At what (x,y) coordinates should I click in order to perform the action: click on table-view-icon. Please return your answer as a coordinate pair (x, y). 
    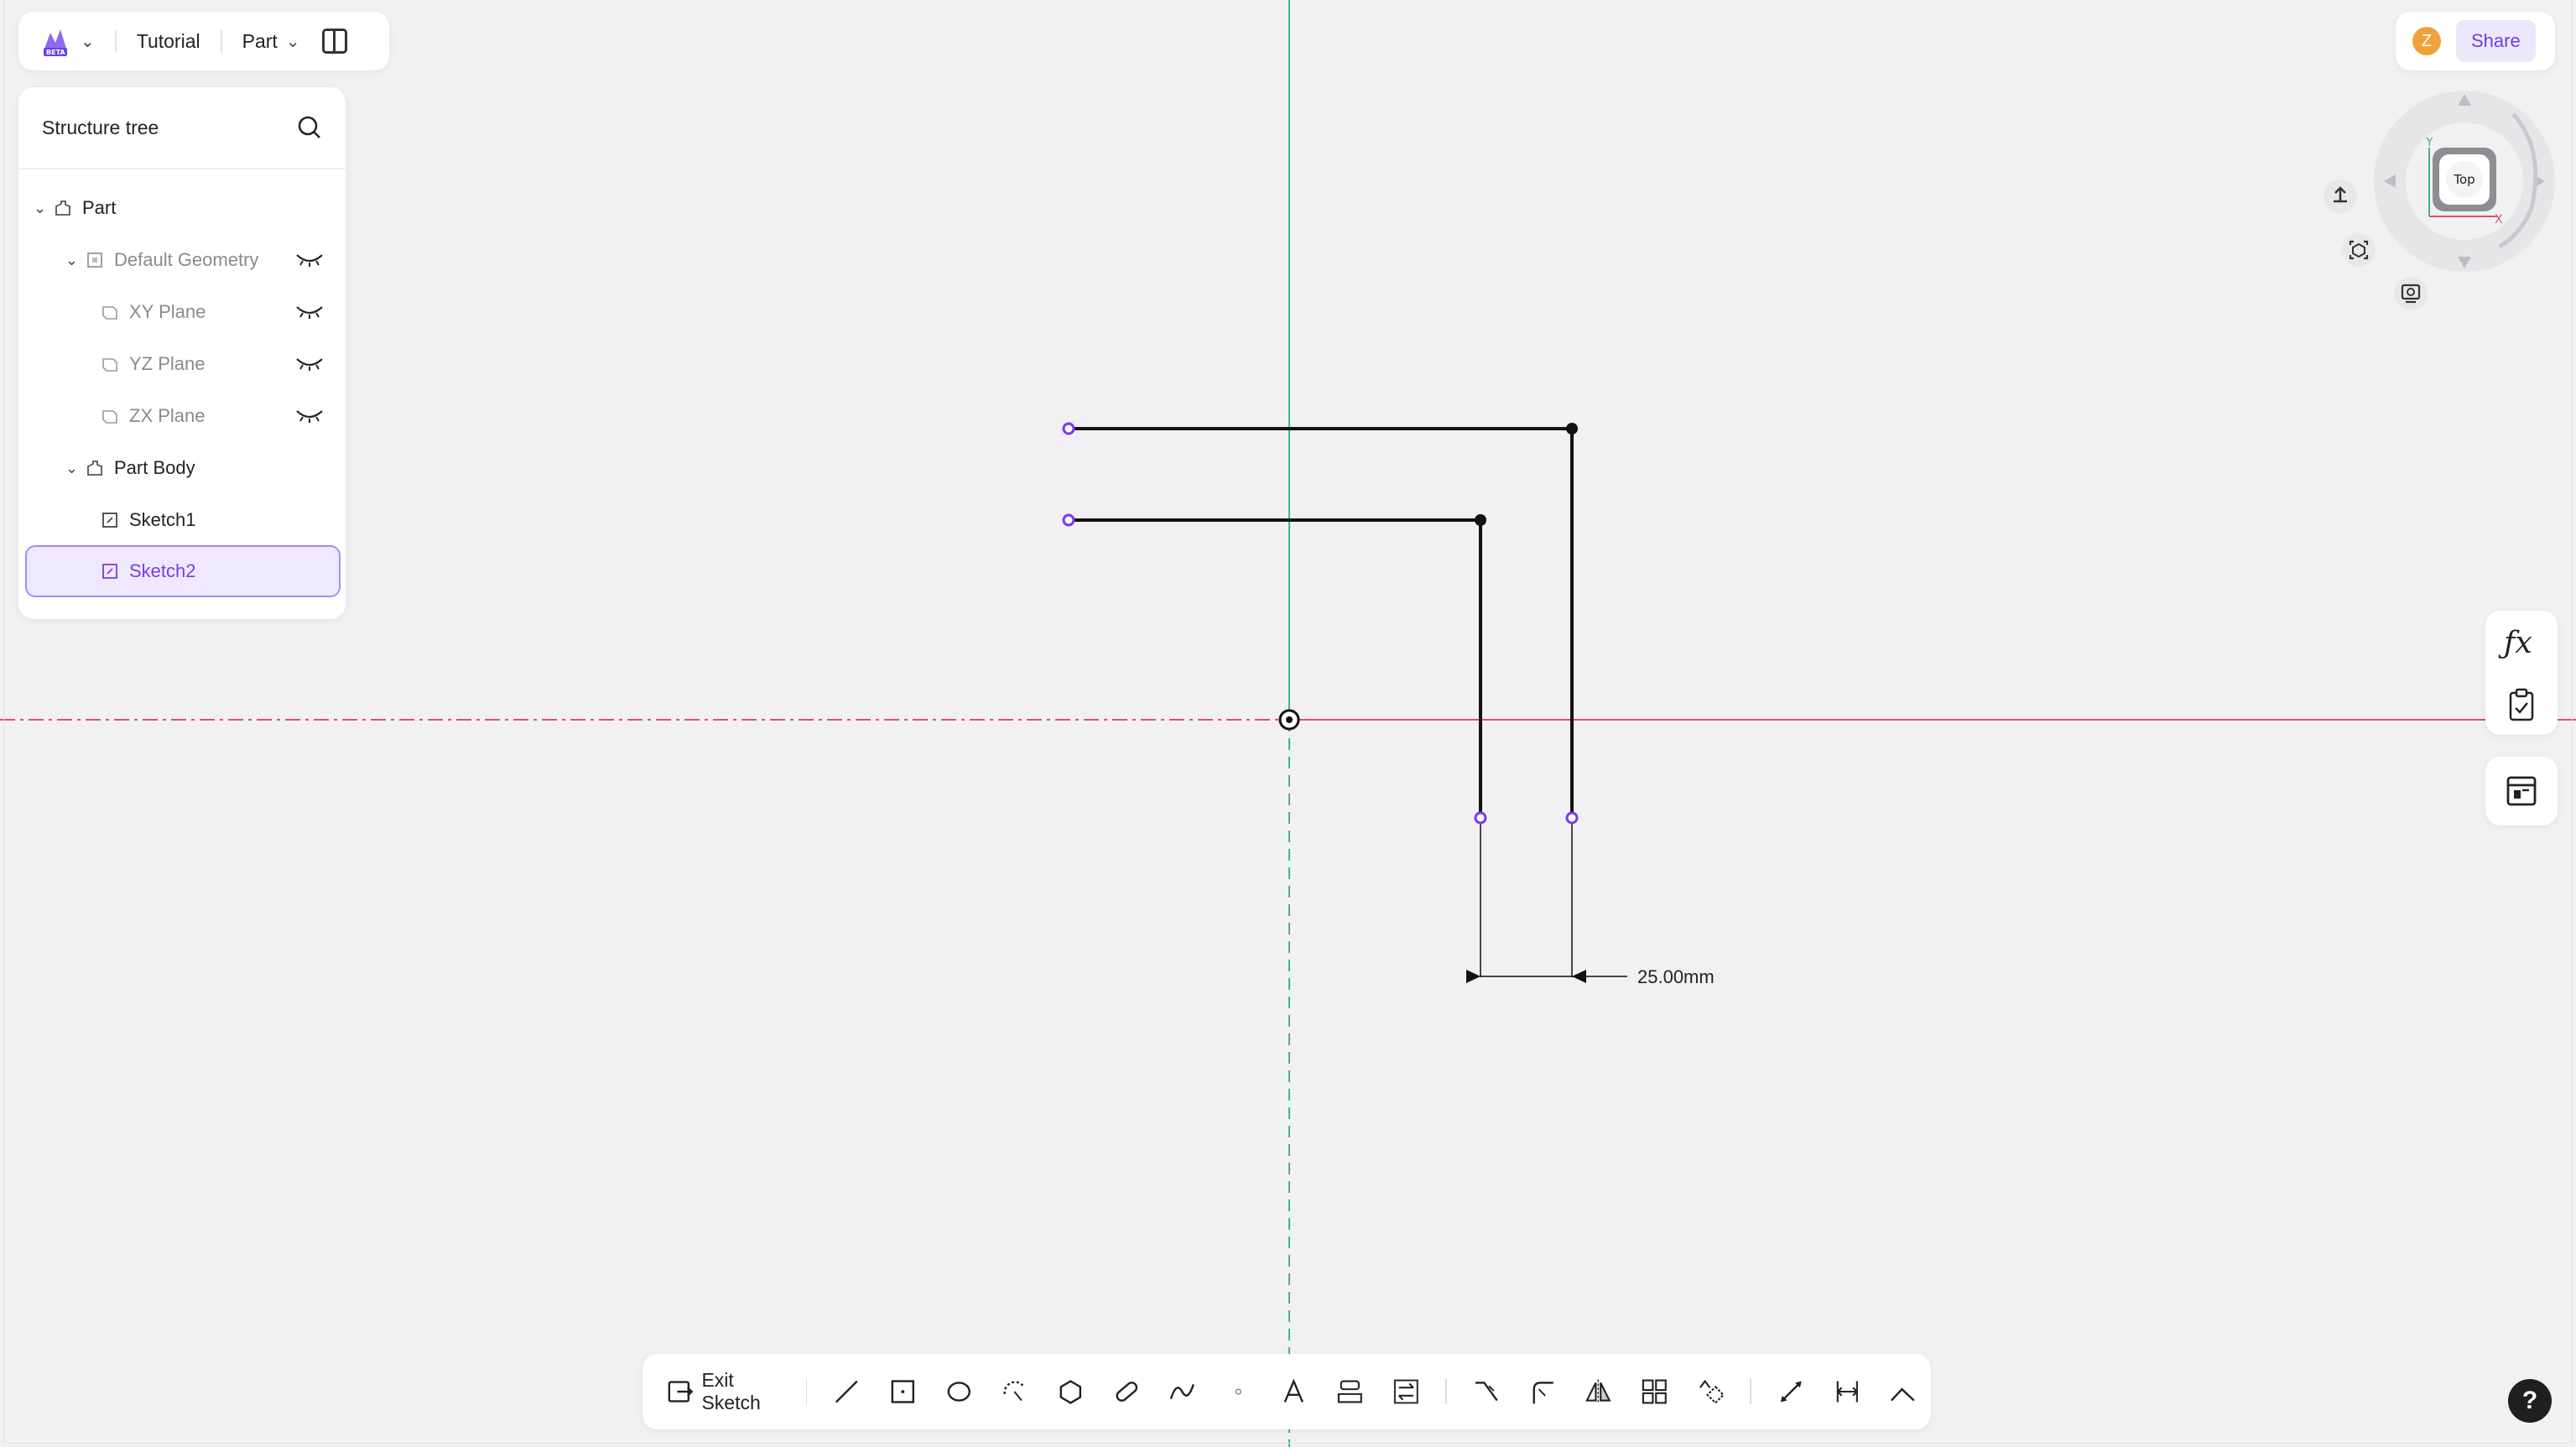
    Looking at the image, I should click on (2521, 791).